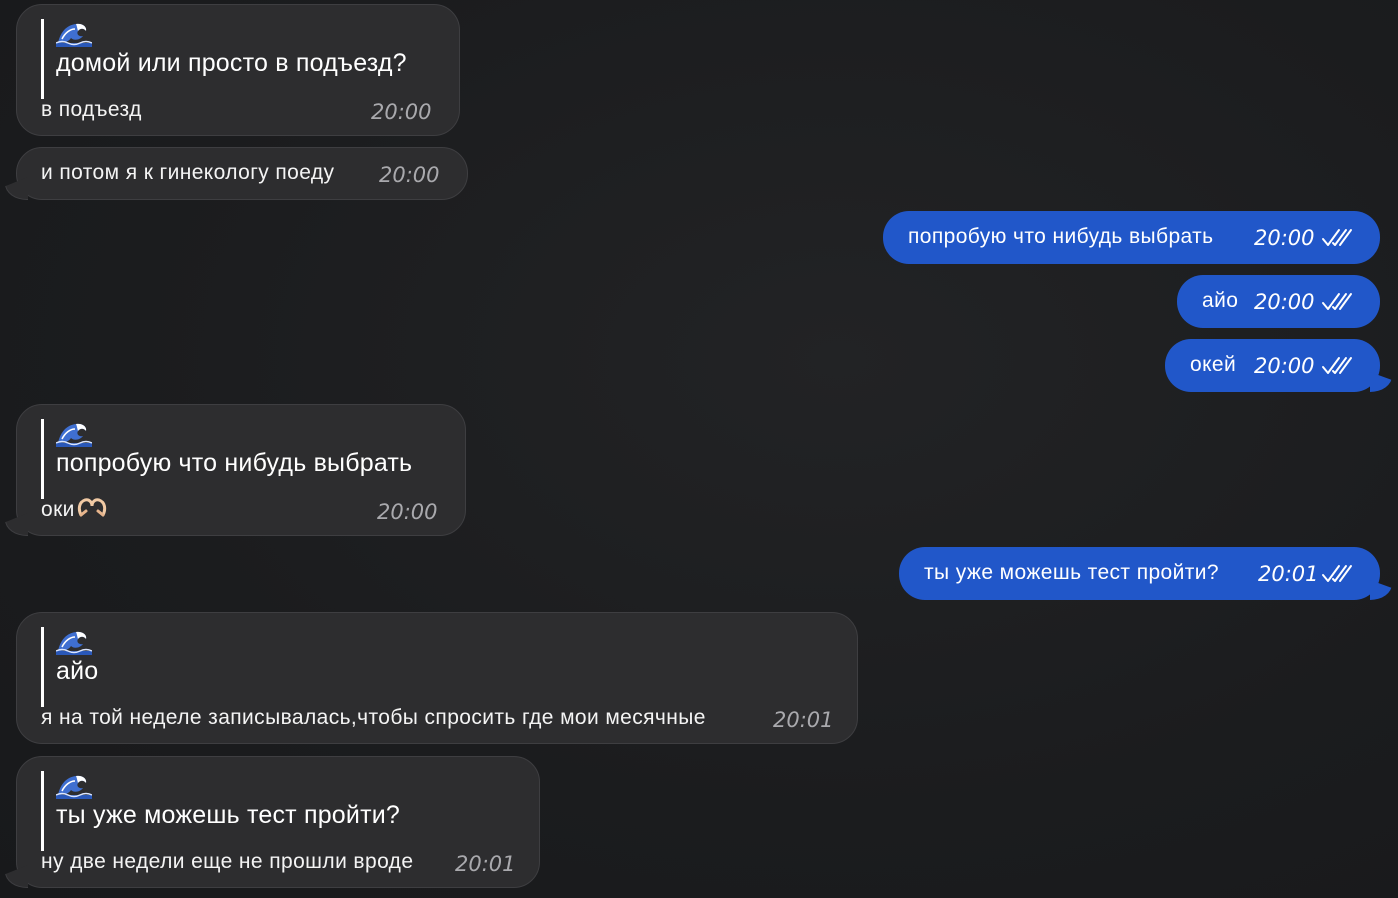 This screenshot has height=898, width=1398. I want to click on message-bubble-outgoing: айо 20:00, so click(1278, 301).